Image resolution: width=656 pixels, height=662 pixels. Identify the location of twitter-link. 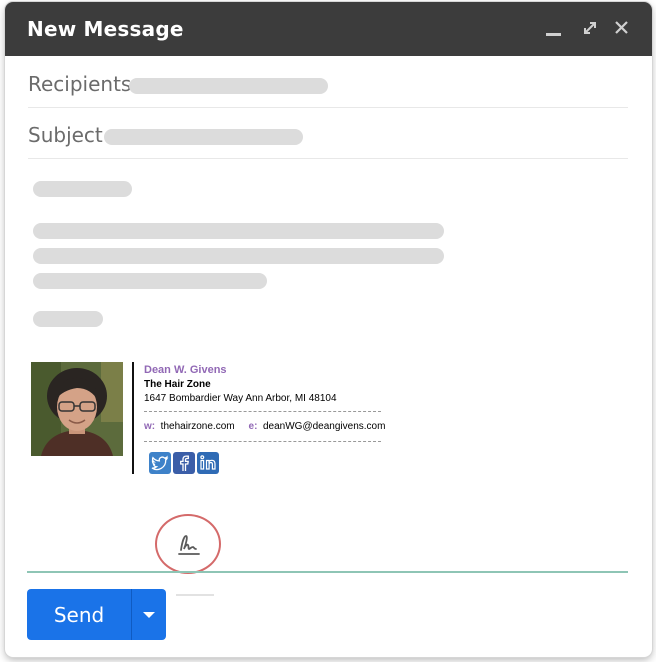
(160, 463).